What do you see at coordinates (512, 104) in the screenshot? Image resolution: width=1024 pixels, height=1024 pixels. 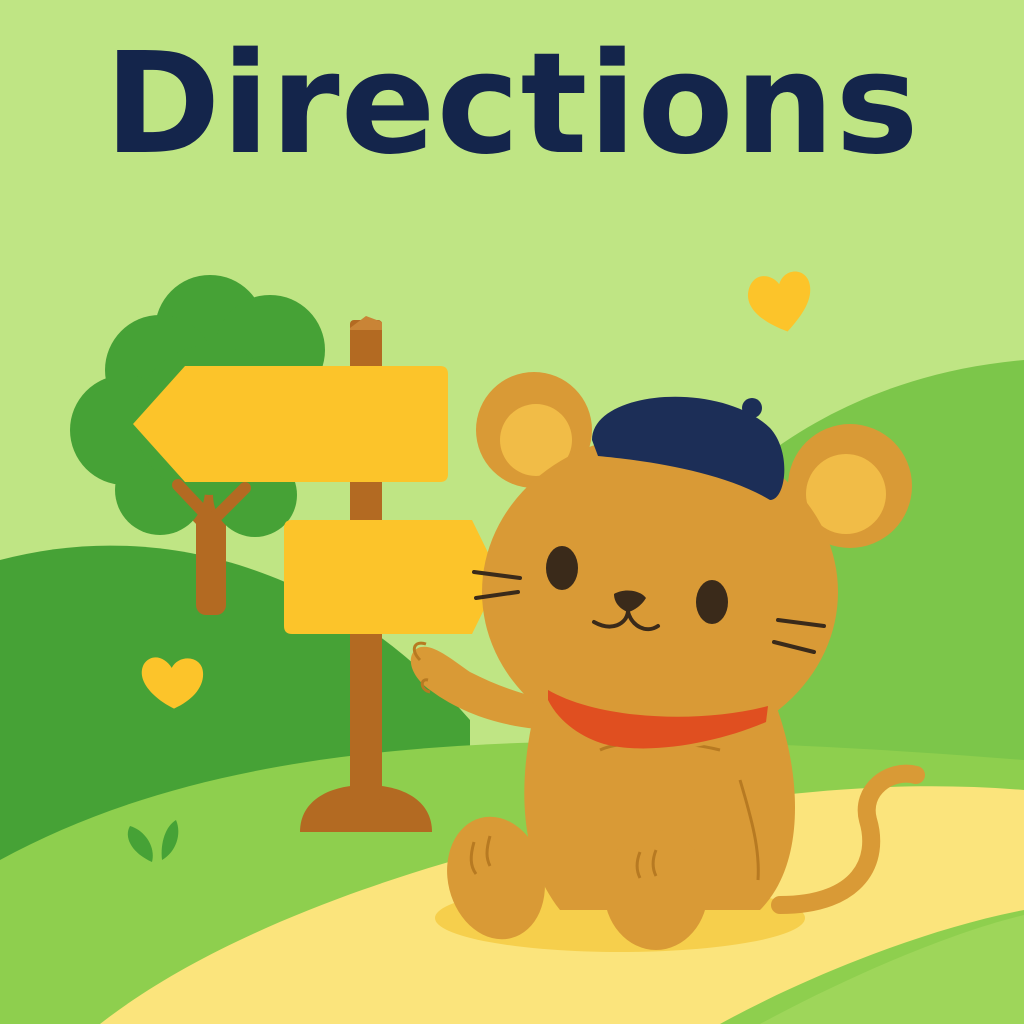 I see `page-title: Directions` at bounding box center [512, 104].